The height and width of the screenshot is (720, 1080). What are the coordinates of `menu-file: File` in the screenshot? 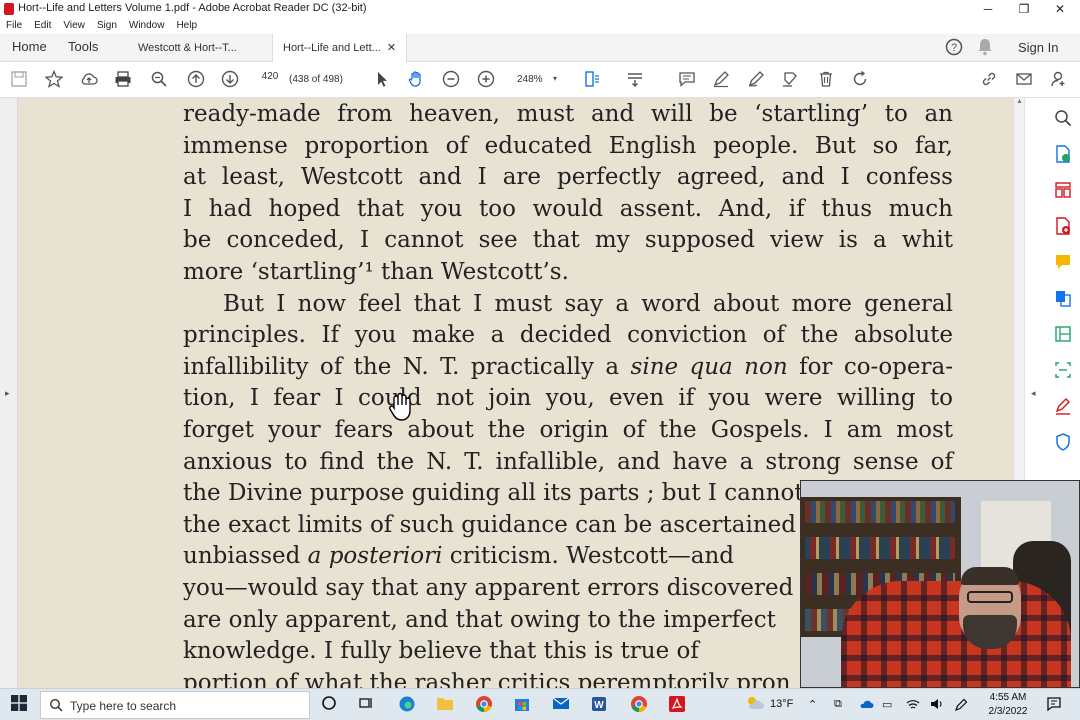 It's located at (14, 24).